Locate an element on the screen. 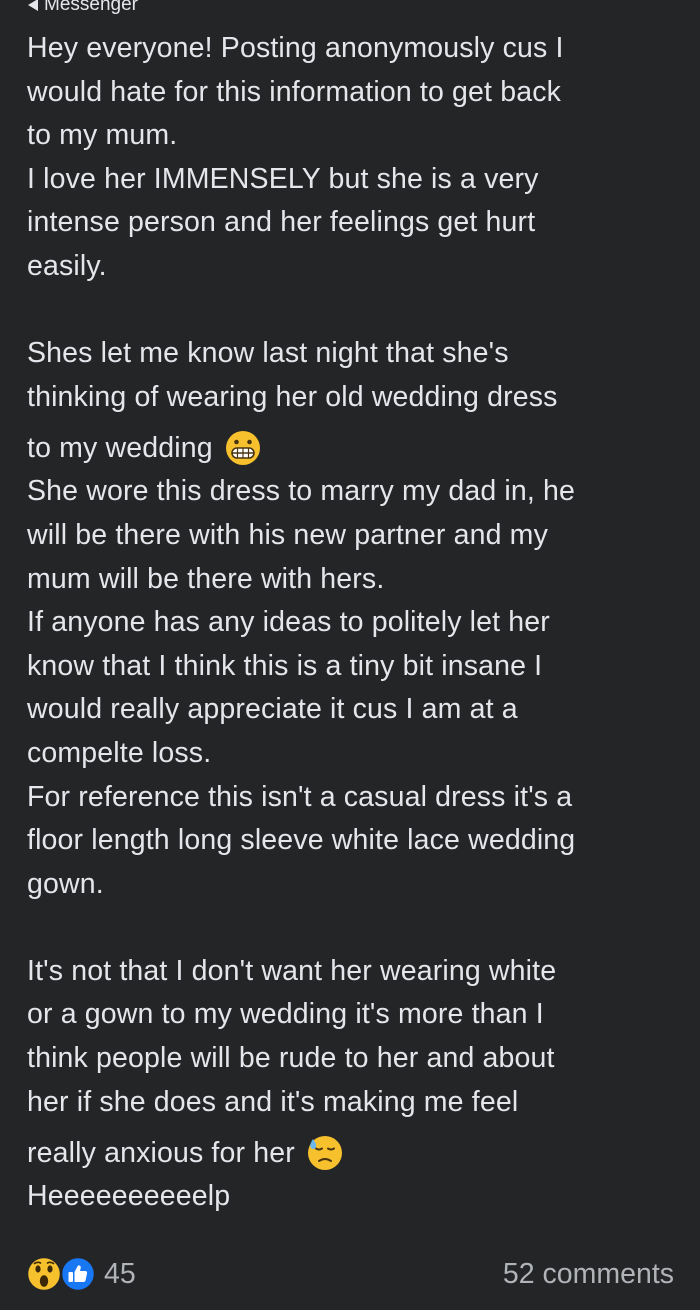 The width and height of the screenshot is (700, 1310). post-text-line: easily. is located at coordinates (67, 265).